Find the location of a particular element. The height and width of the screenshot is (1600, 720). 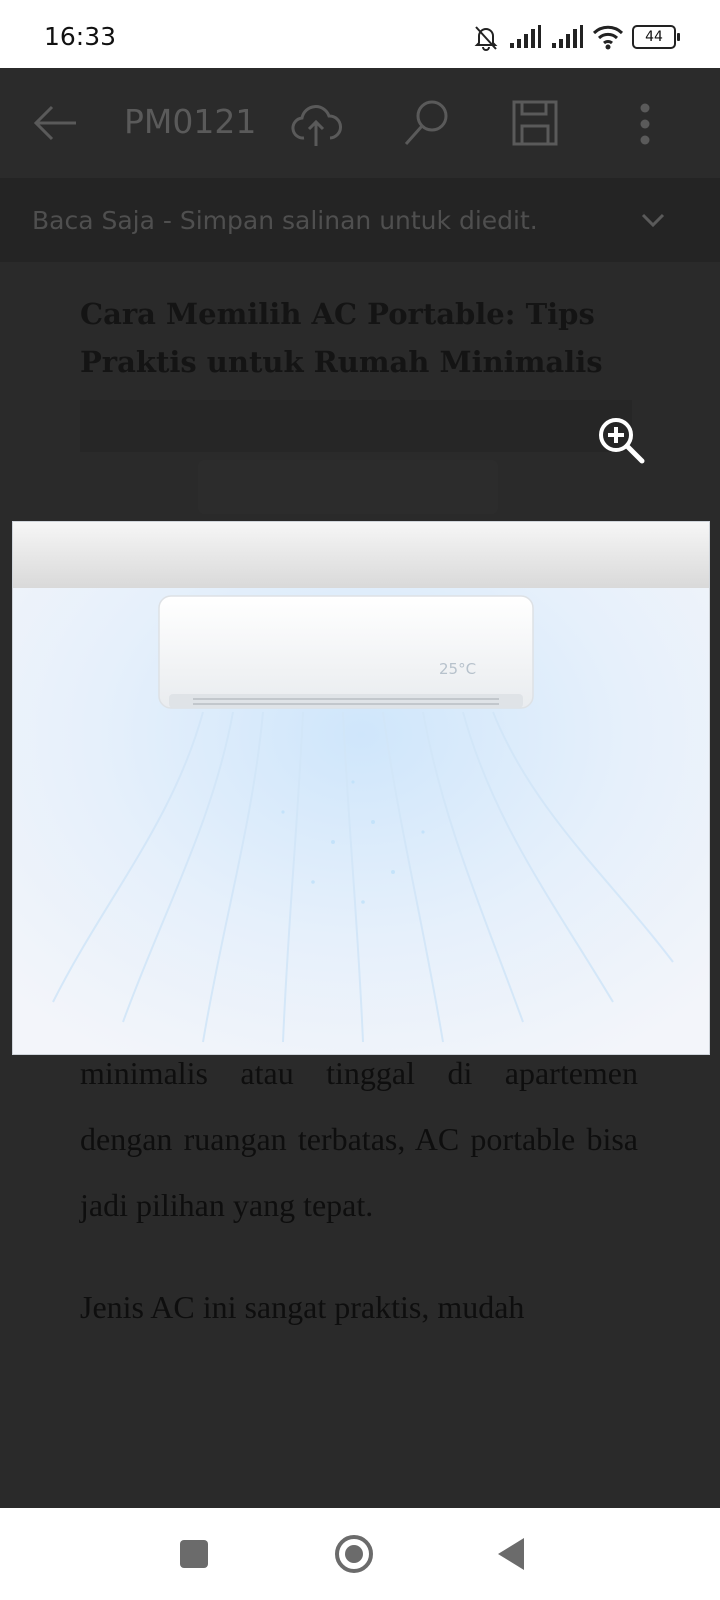

banner-text: Baca Saja - Simpan salinan untuk diedit. is located at coordinates (285, 220).